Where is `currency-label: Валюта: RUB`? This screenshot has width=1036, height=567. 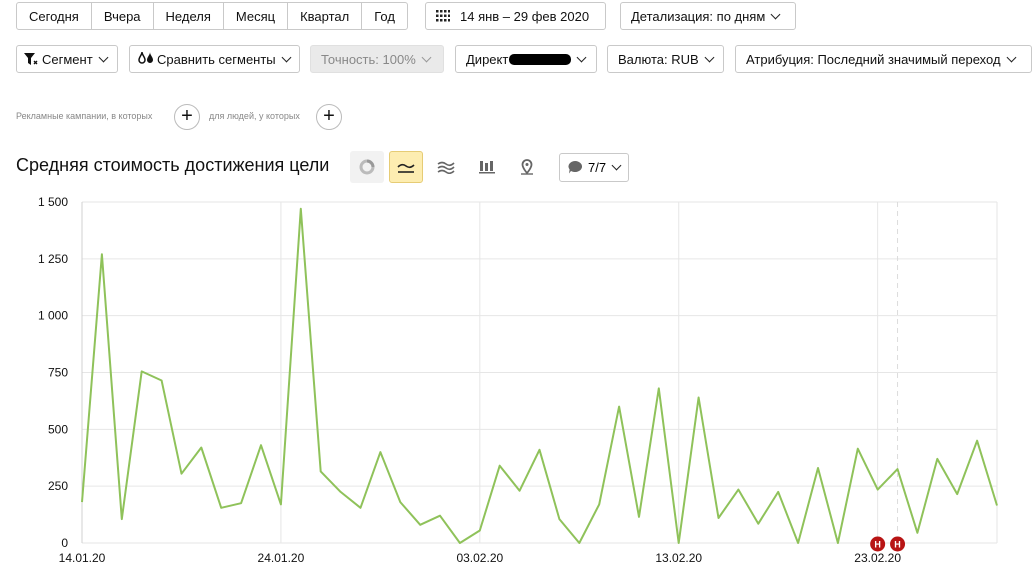
currency-label: Валюта: RUB is located at coordinates (658, 59).